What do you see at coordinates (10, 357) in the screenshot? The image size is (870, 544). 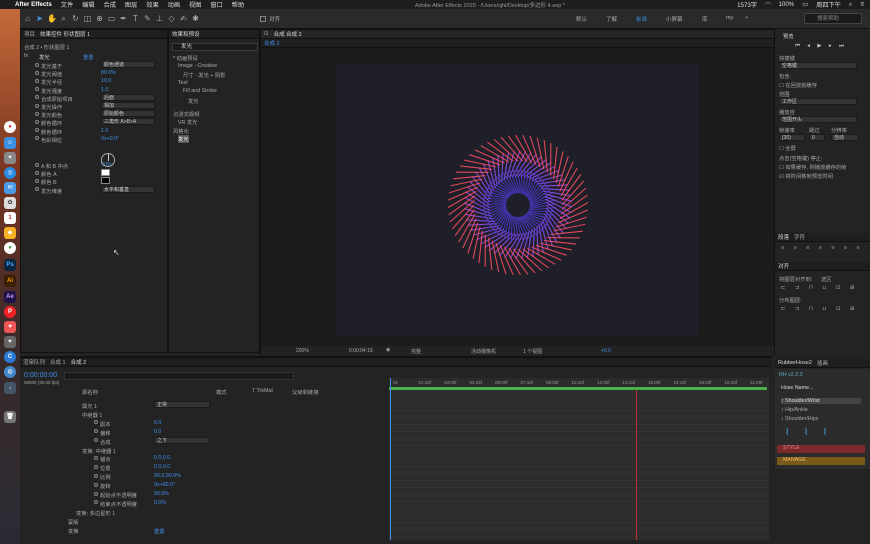 I see `c-app-icon: C` at bounding box center [10, 357].